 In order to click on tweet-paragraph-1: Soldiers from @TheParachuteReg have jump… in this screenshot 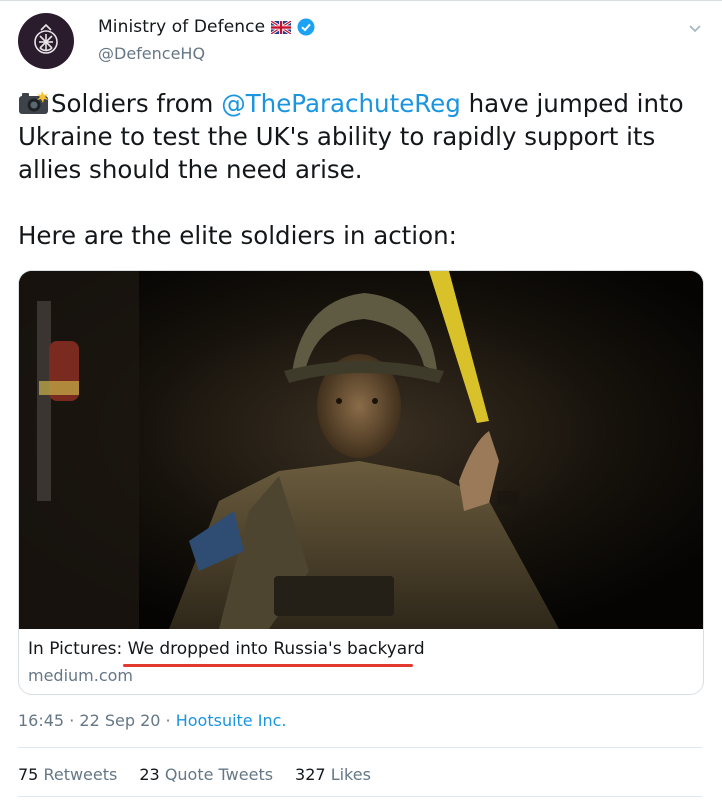, I will do `click(363, 136)`.